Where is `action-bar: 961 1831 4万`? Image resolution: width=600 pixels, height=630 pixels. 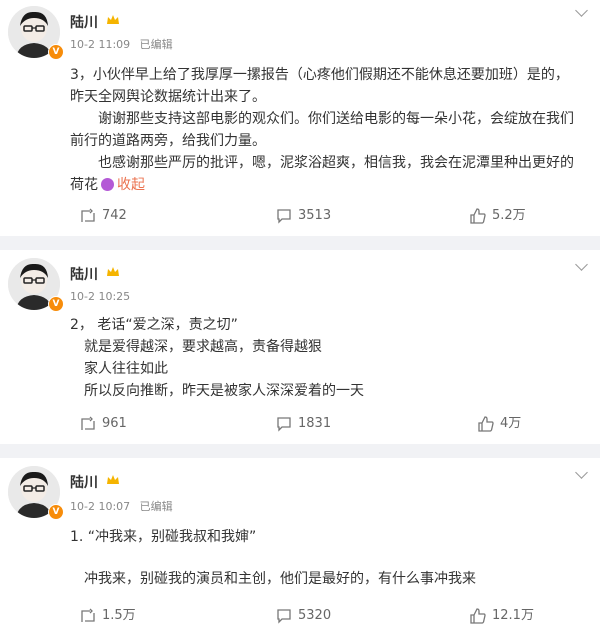 action-bar: 961 1831 4万 is located at coordinates (300, 424).